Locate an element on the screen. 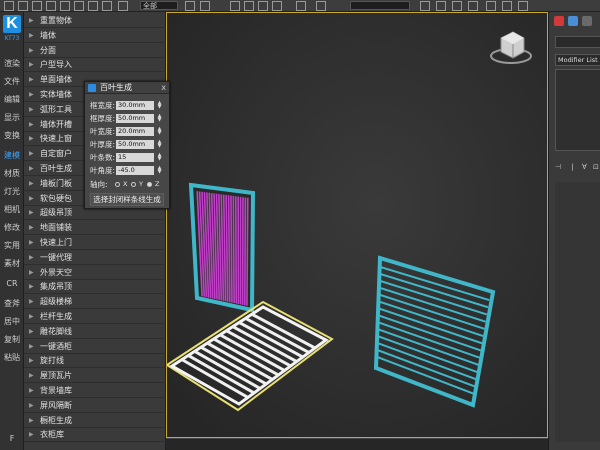  modifier-stack is located at coordinates (577, 110).